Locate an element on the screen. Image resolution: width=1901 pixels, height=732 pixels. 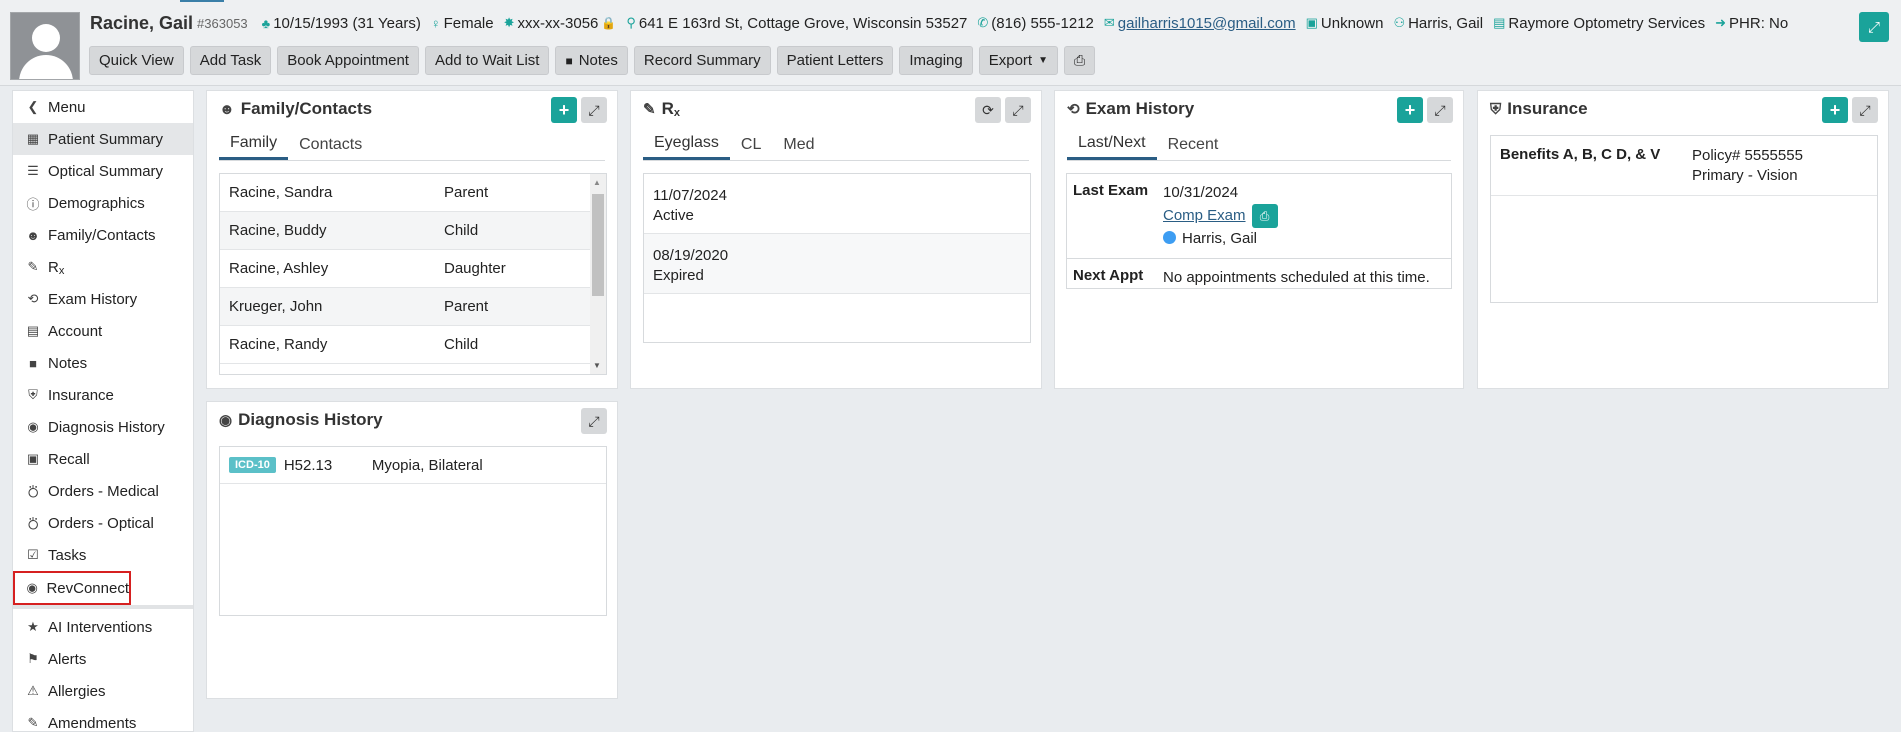
sign-in-icon: ➜ is located at coordinates (1721, 22).